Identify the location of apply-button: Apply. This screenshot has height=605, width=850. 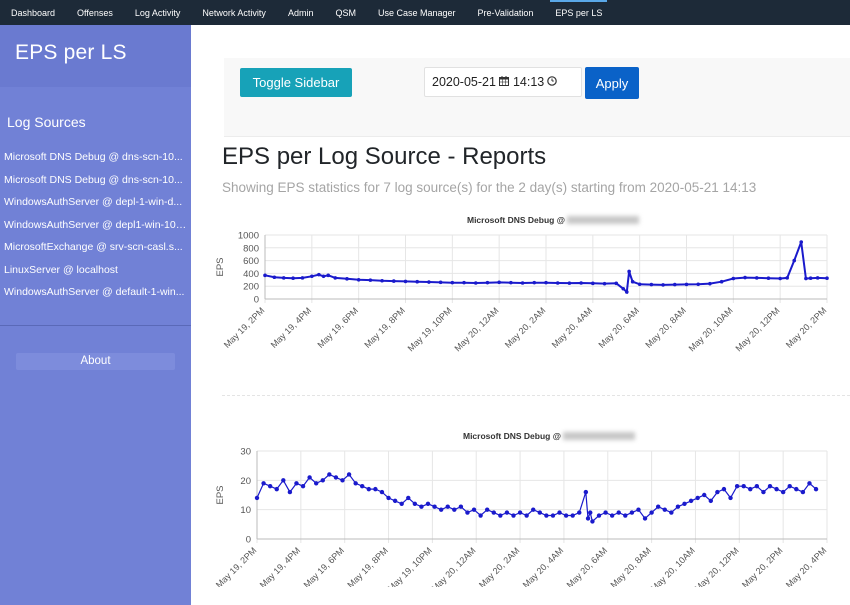
(612, 83).